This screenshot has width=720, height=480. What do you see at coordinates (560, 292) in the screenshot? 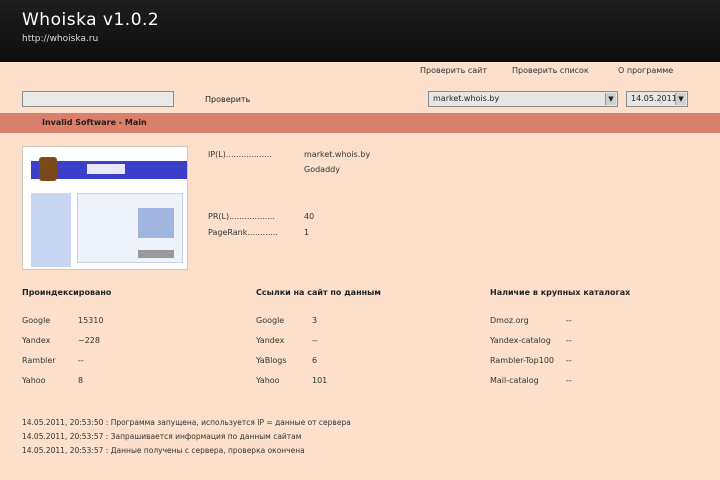
I see `catalogs-heading: Наличие в крупных каталогах` at bounding box center [560, 292].